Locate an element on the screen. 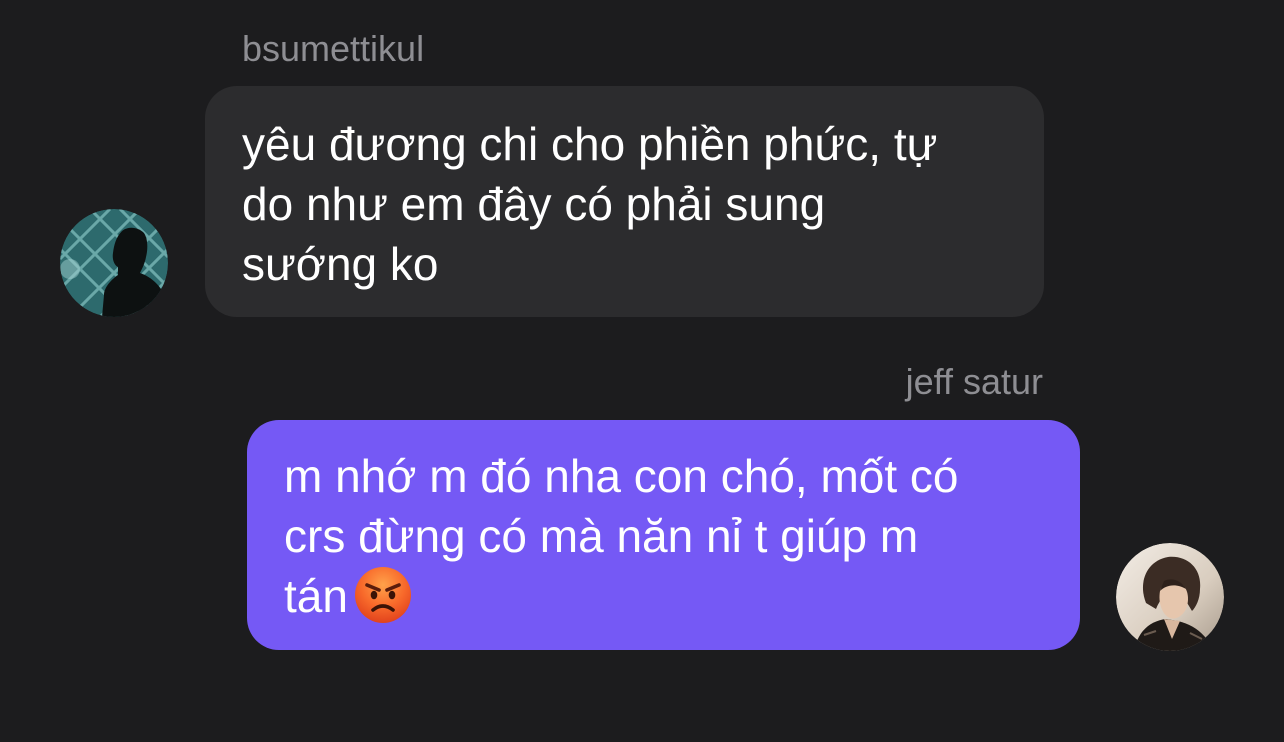  message-line: sướng ko is located at coordinates (340, 264).